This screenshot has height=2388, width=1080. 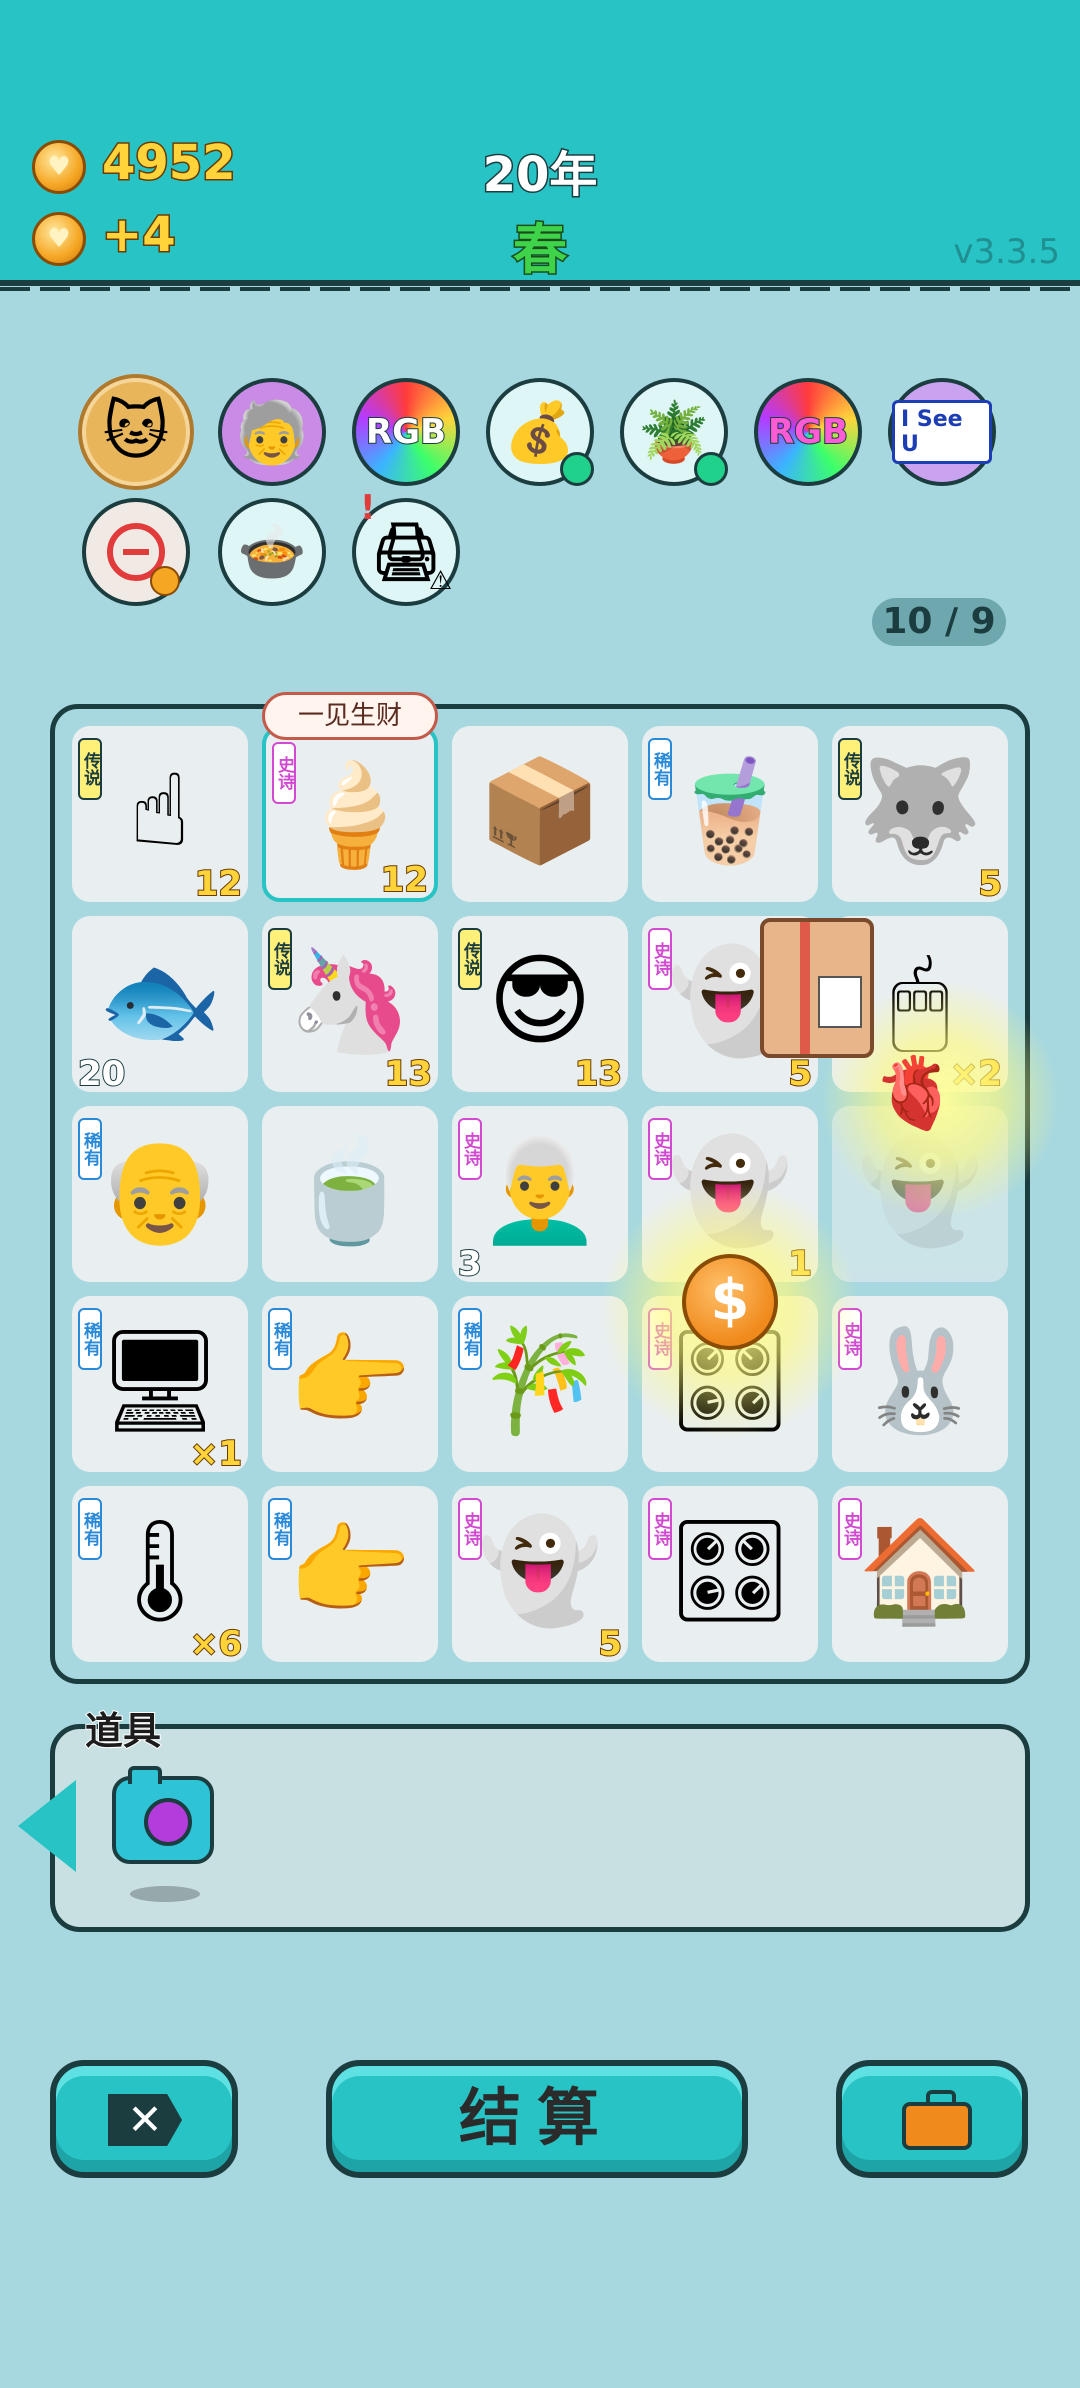 What do you see at coordinates (216, 1644) in the screenshot?
I see `cell-count: ×6` at bounding box center [216, 1644].